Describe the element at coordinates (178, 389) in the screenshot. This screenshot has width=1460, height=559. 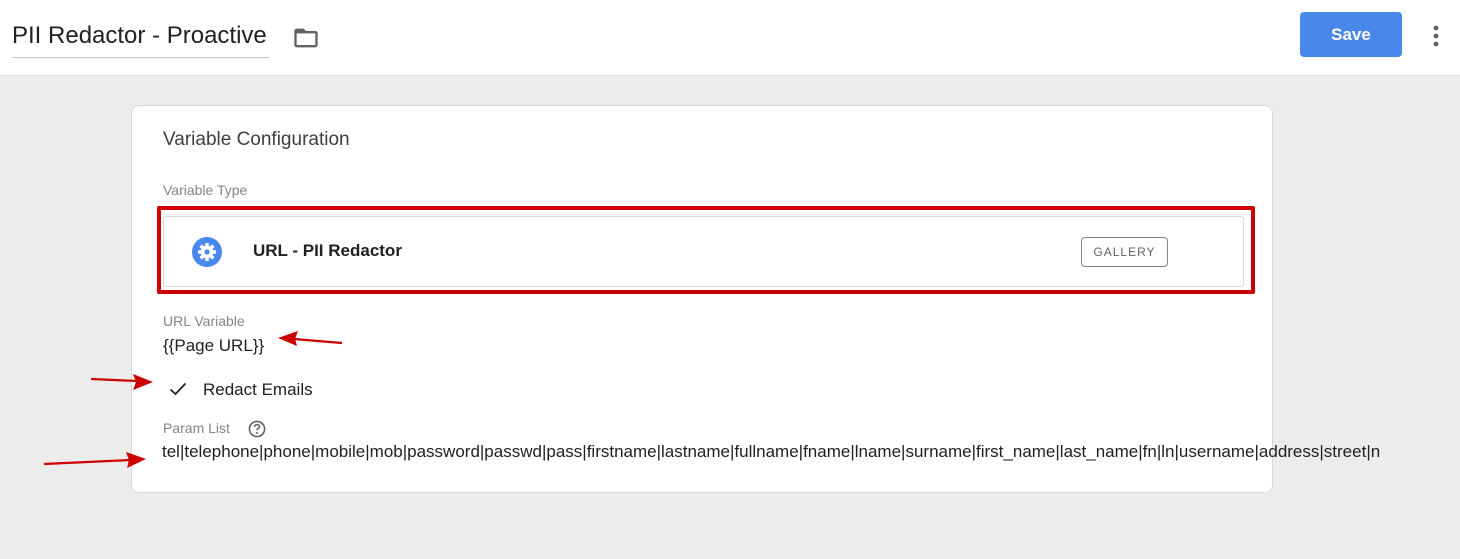
I see `check-icon` at that location.